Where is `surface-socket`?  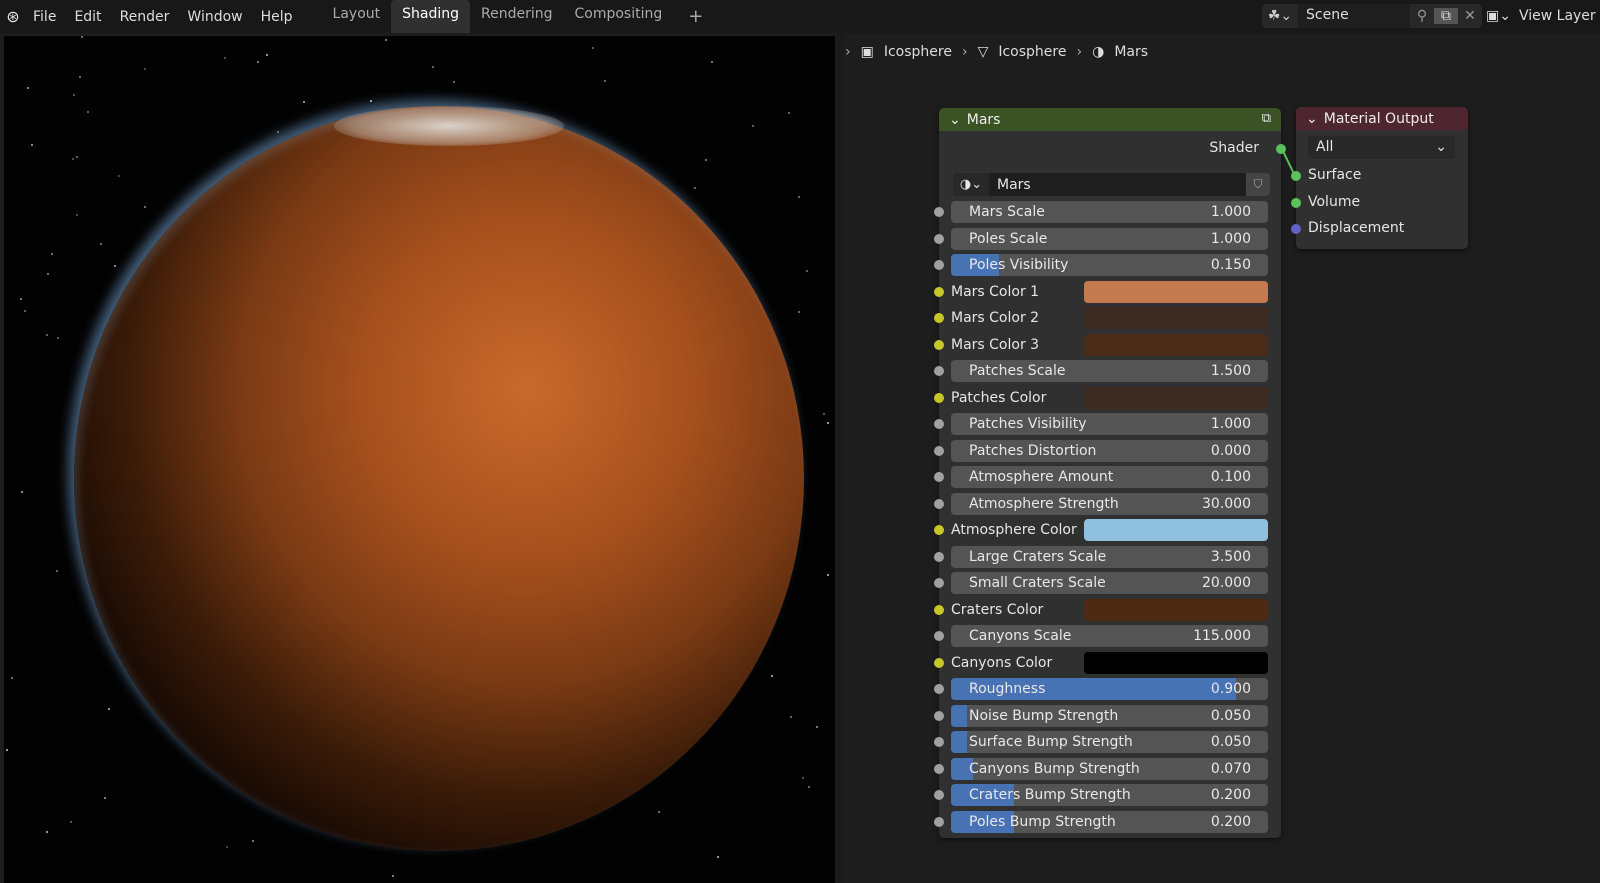 surface-socket is located at coordinates (1296, 176).